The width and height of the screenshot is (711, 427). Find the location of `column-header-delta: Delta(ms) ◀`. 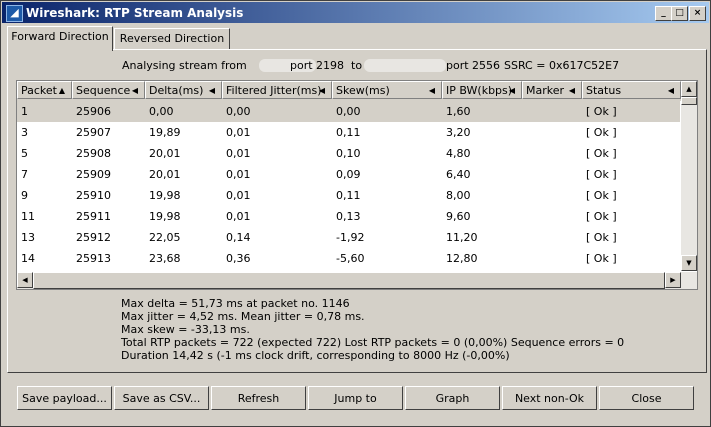

column-header-delta: Delta(ms) ◀ is located at coordinates (183, 90).